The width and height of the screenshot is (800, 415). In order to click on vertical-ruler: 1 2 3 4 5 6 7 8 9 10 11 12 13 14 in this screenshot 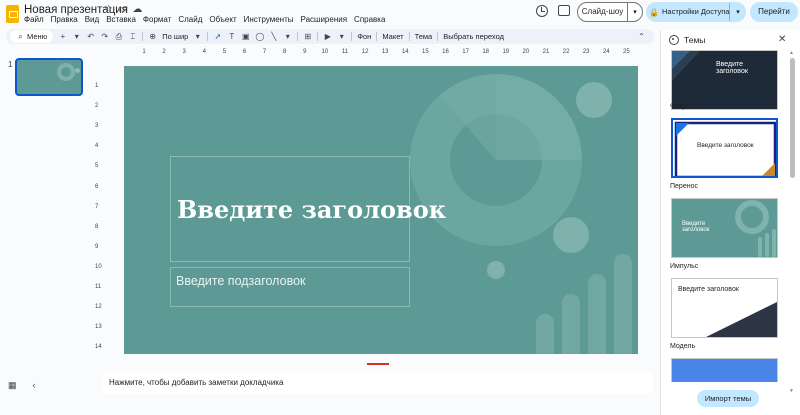, I will do `click(99, 210)`.